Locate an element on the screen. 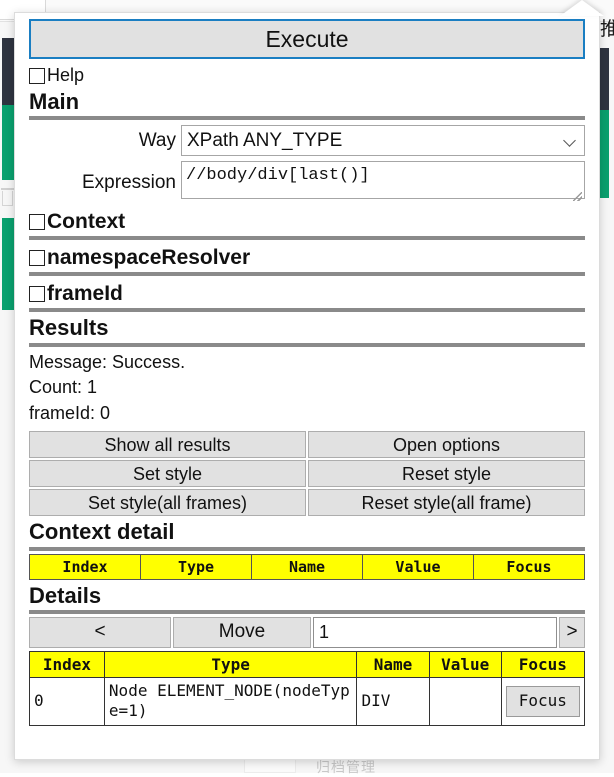  context-detail-header-row: Index Type Name Value Focus is located at coordinates (307, 566).